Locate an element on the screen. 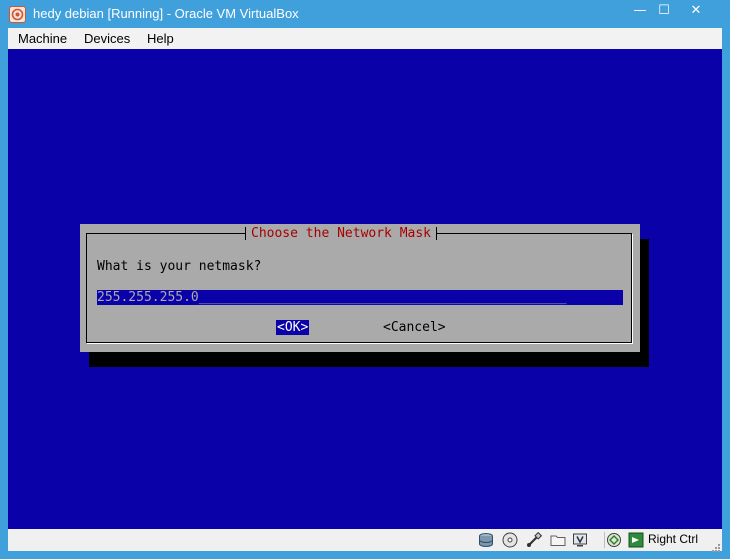  dialog-border is located at coordinates (359, 288).